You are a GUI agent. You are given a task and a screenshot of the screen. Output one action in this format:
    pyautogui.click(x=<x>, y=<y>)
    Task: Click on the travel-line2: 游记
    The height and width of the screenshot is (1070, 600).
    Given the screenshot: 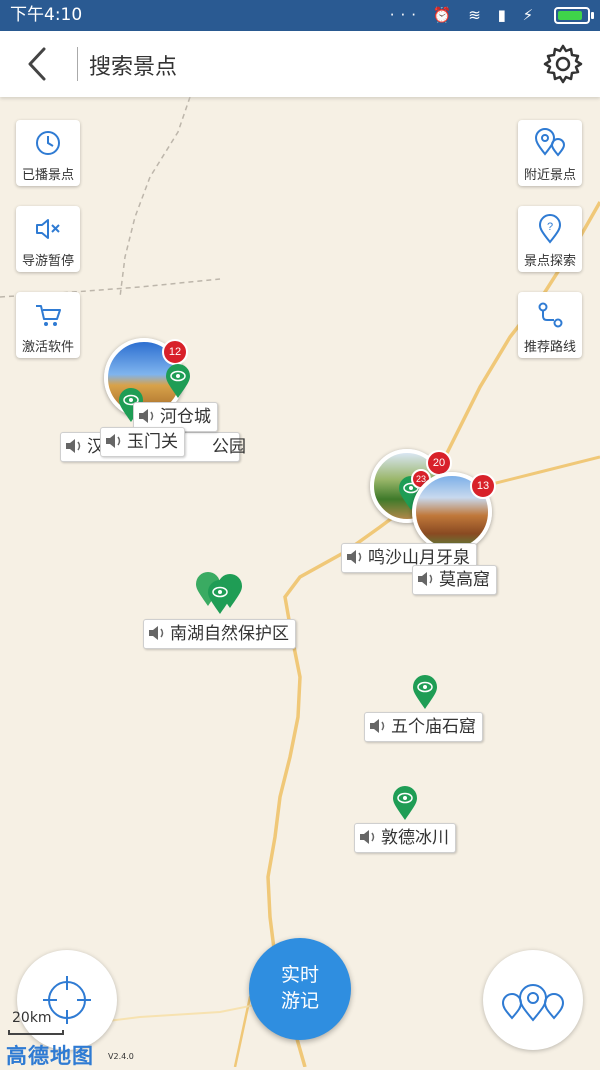 What is the action you would take?
    pyautogui.click(x=299, y=1001)
    